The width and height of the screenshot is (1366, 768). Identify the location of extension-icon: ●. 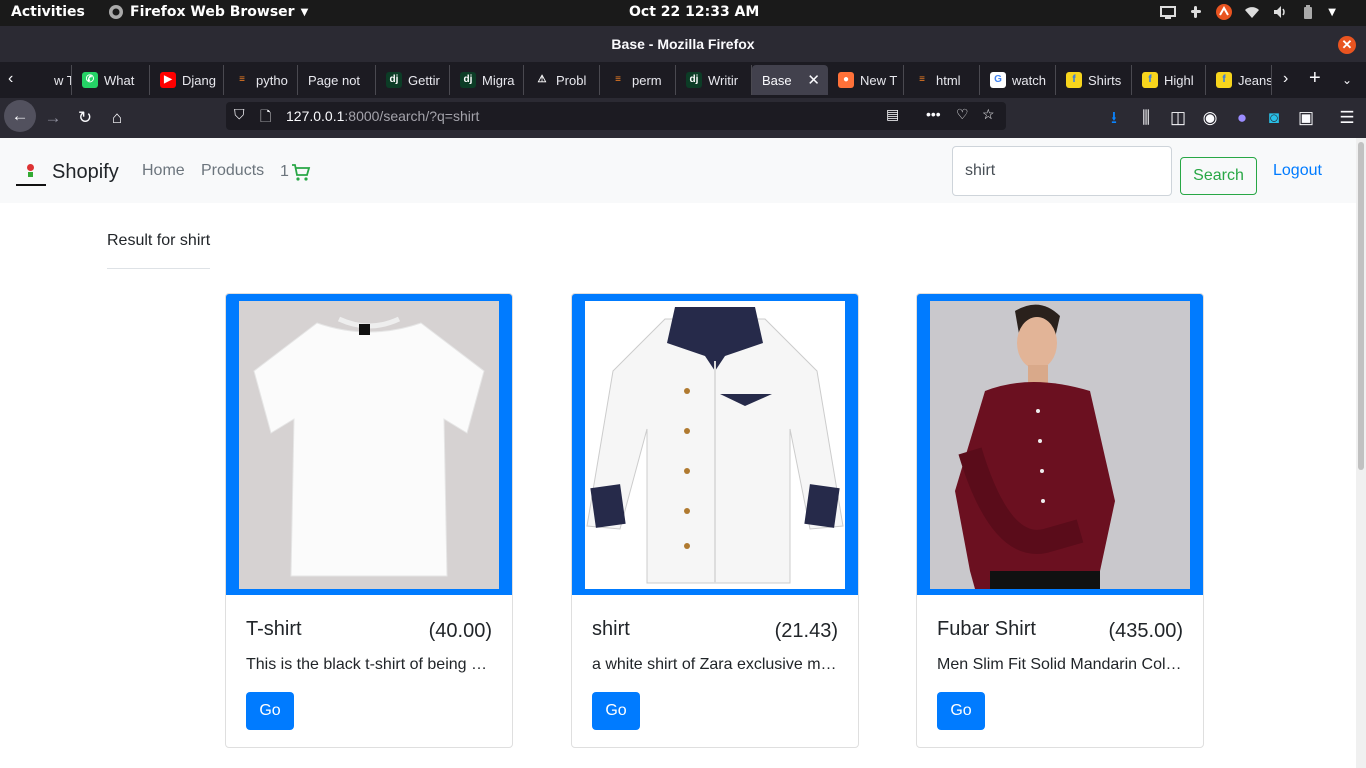
(1242, 118).